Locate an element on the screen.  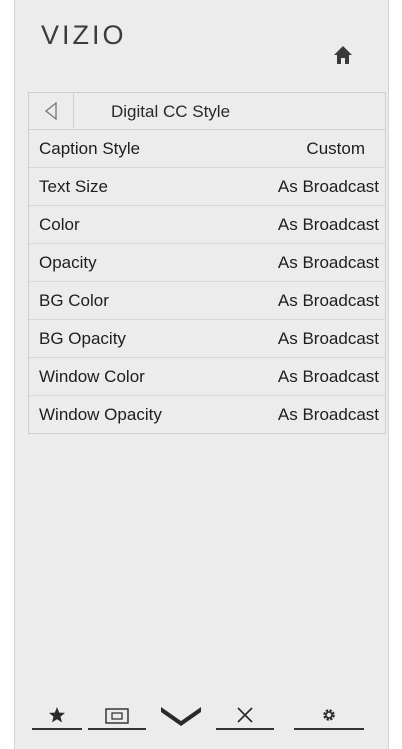
chevron-down-icon is located at coordinates (181, 716).